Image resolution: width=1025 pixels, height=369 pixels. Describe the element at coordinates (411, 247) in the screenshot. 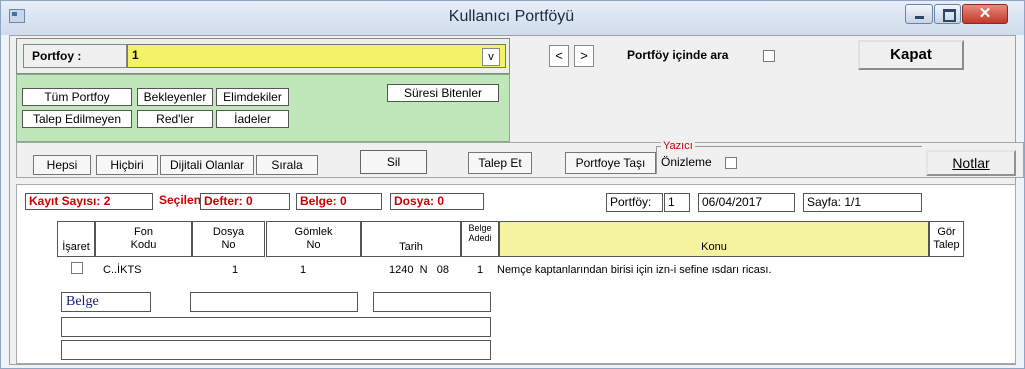

I see `column-header-date-label: Tarih` at that location.